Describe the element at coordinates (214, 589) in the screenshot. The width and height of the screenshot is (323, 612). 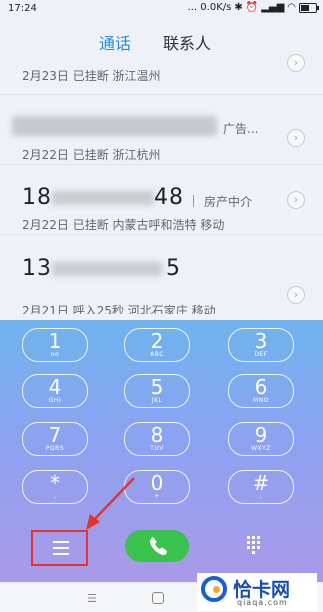
I see `watermark-logo` at that location.